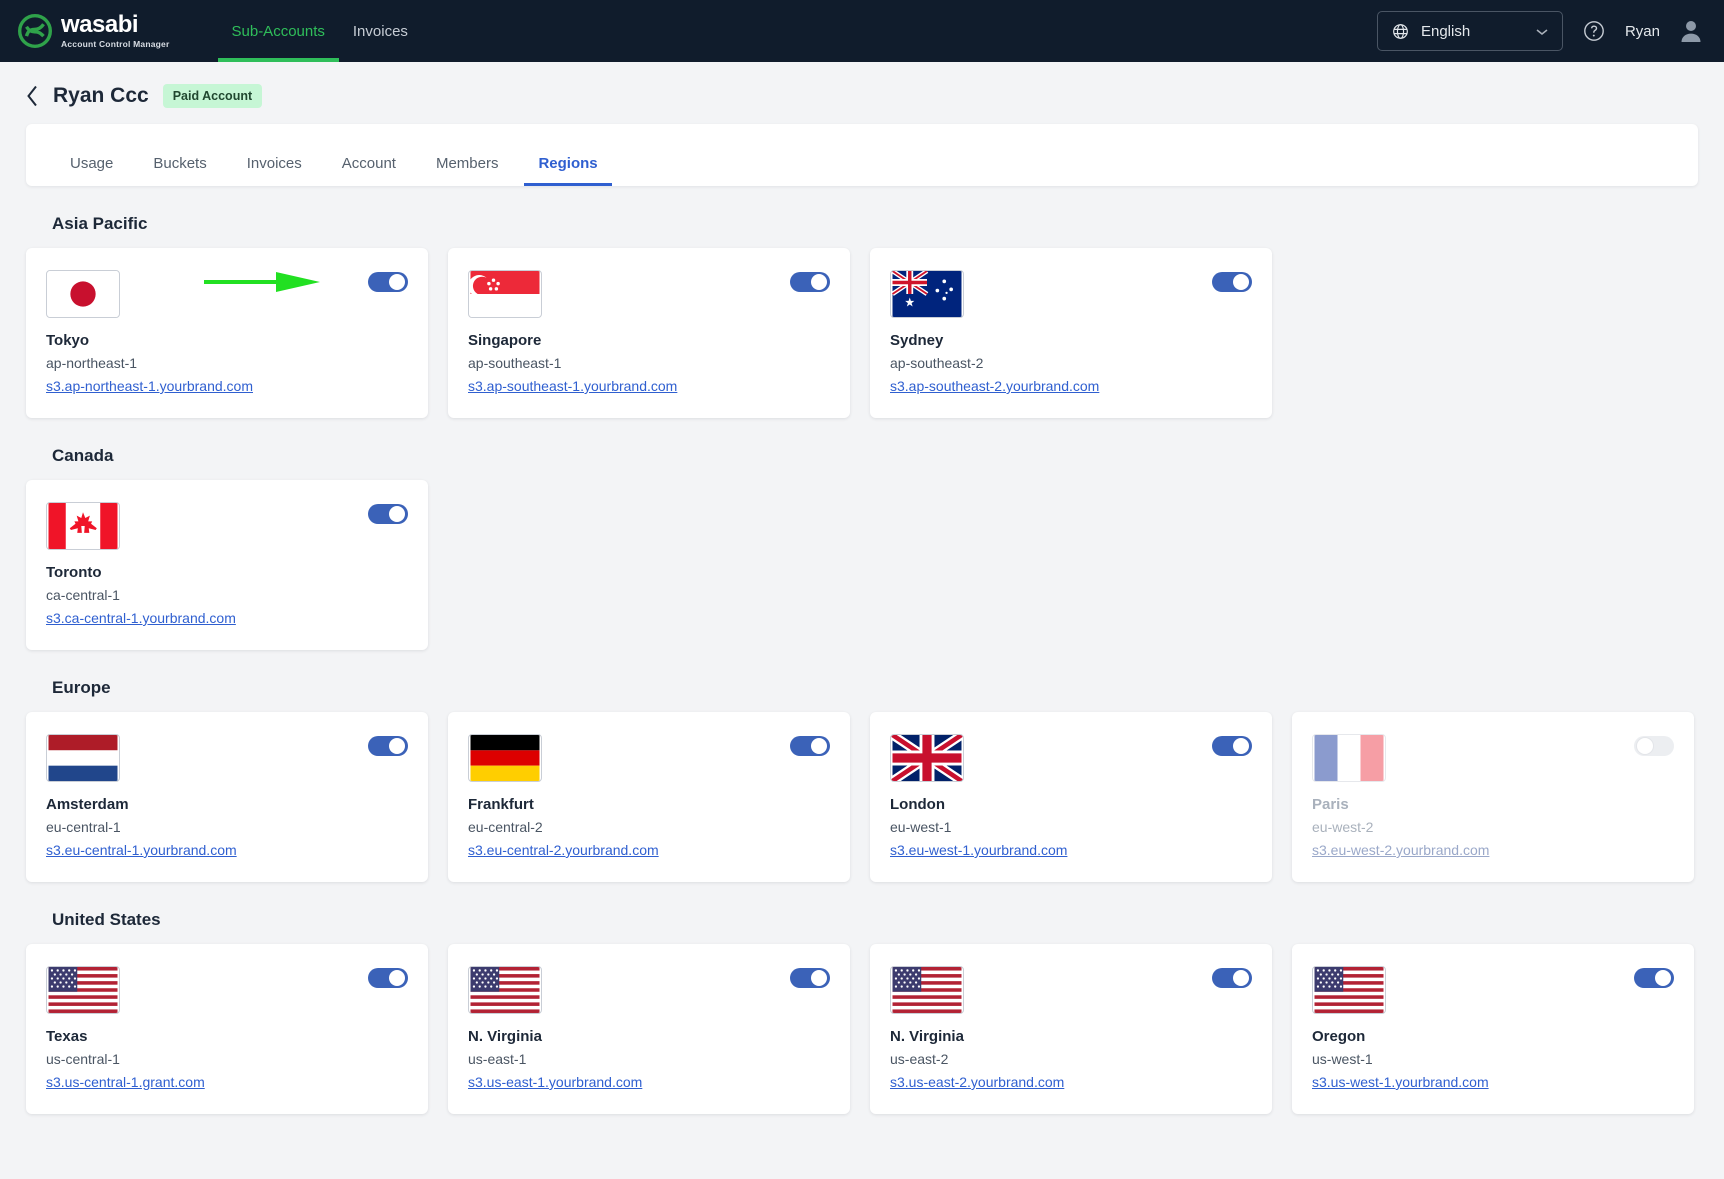  I want to click on region-group-title: Canada, so click(83, 455).